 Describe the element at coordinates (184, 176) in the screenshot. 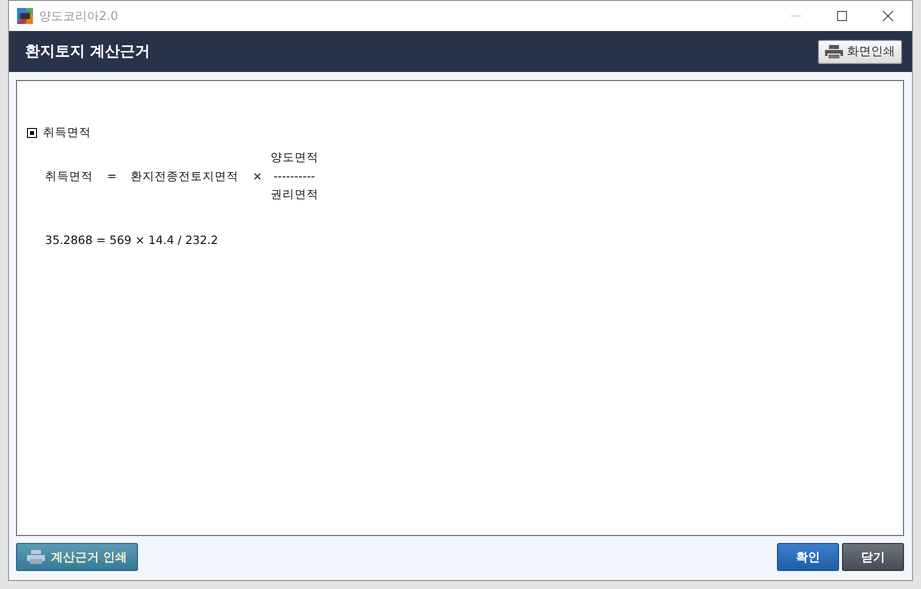

I see `formula-text: 환지전종전토지면적` at that location.